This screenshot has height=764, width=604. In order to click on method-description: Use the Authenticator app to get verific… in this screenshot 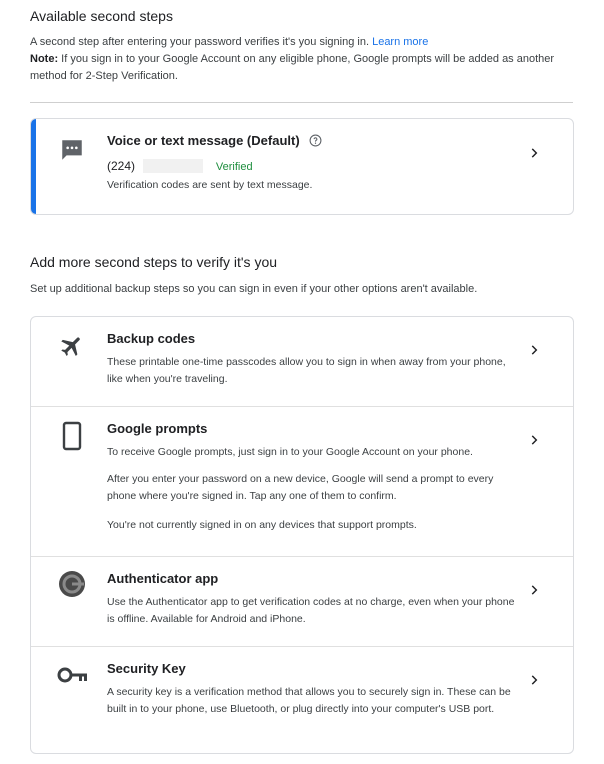, I will do `click(311, 610)`.